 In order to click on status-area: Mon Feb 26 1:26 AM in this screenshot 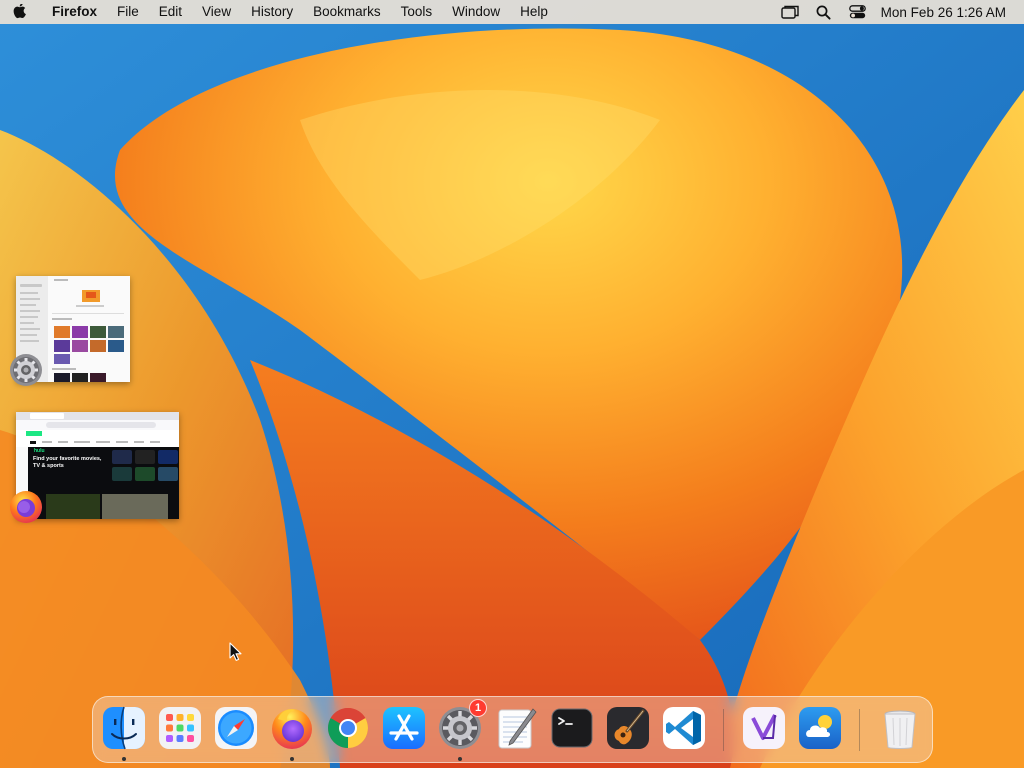, I will do `click(898, 12)`.